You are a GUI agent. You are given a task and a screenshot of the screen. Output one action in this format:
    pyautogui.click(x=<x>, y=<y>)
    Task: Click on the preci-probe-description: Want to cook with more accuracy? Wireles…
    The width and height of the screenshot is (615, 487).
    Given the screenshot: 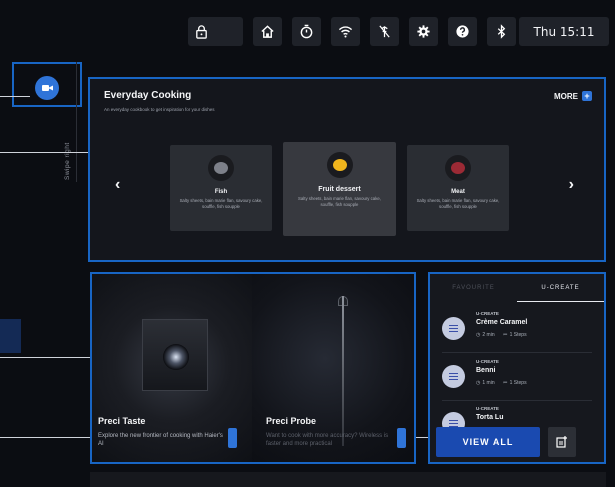 What is the action you would take?
    pyautogui.click(x=327, y=439)
    